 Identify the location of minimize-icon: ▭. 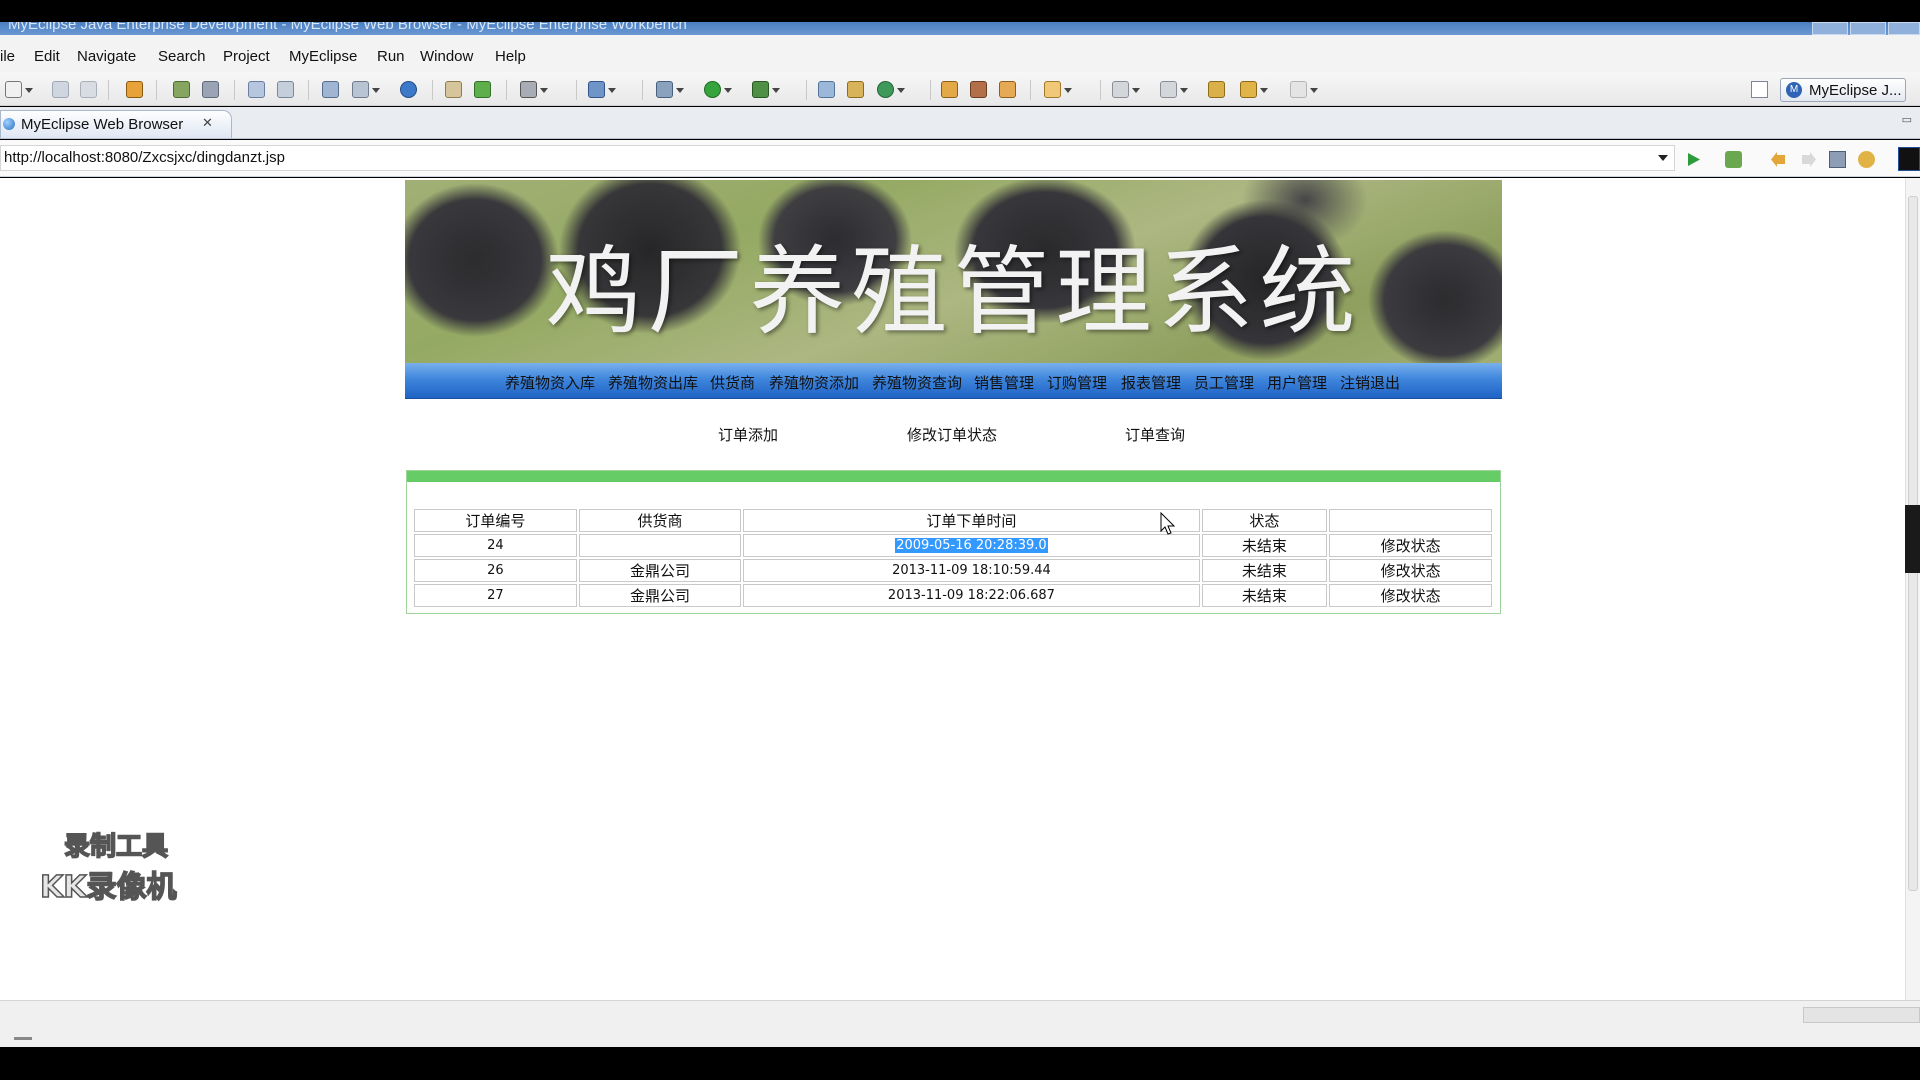
(1907, 119).